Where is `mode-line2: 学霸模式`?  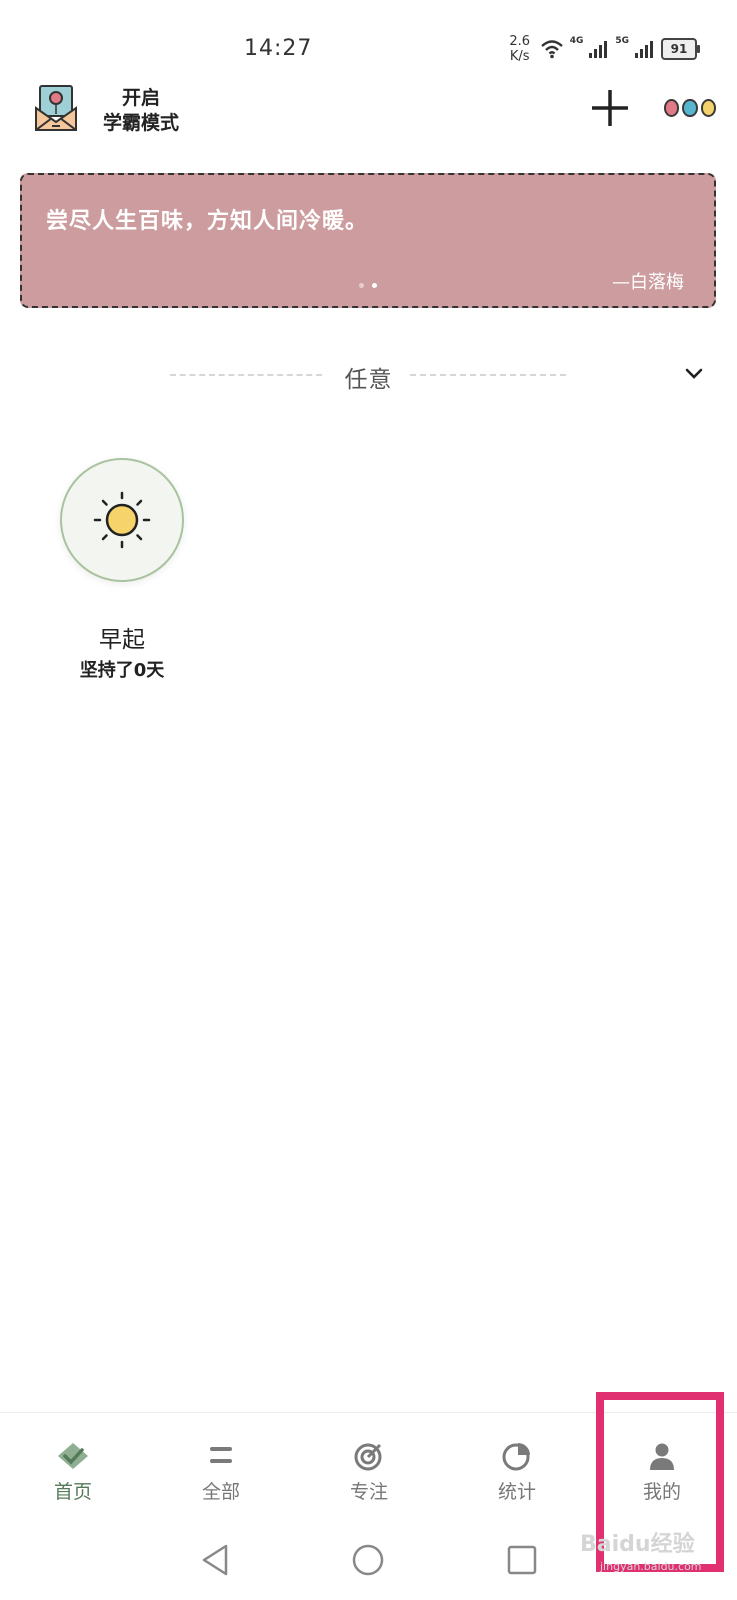
mode-line2: 学霸模式 is located at coordinates (140, 123).